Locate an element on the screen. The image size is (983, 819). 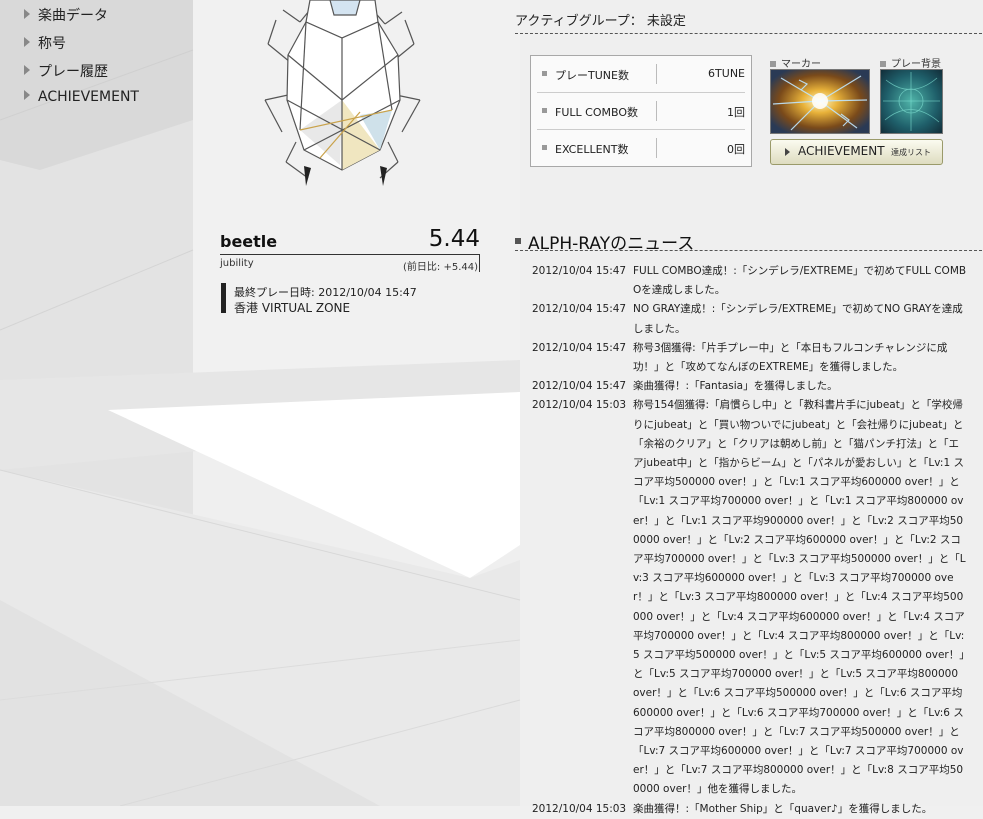
stat-row-full-combo: FULL COMBO数 1回 is located at coordinates (641, 111).